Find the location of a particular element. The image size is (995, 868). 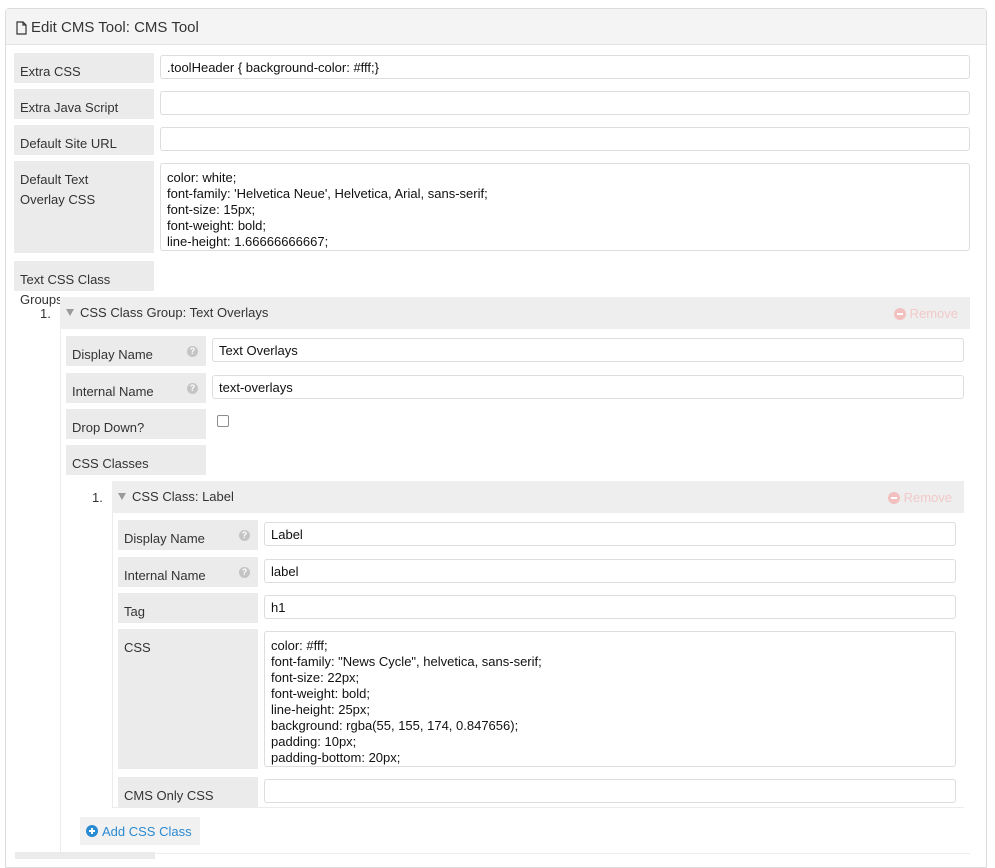

css-class-remove-button: Remove is located at coordinates (919, 497).